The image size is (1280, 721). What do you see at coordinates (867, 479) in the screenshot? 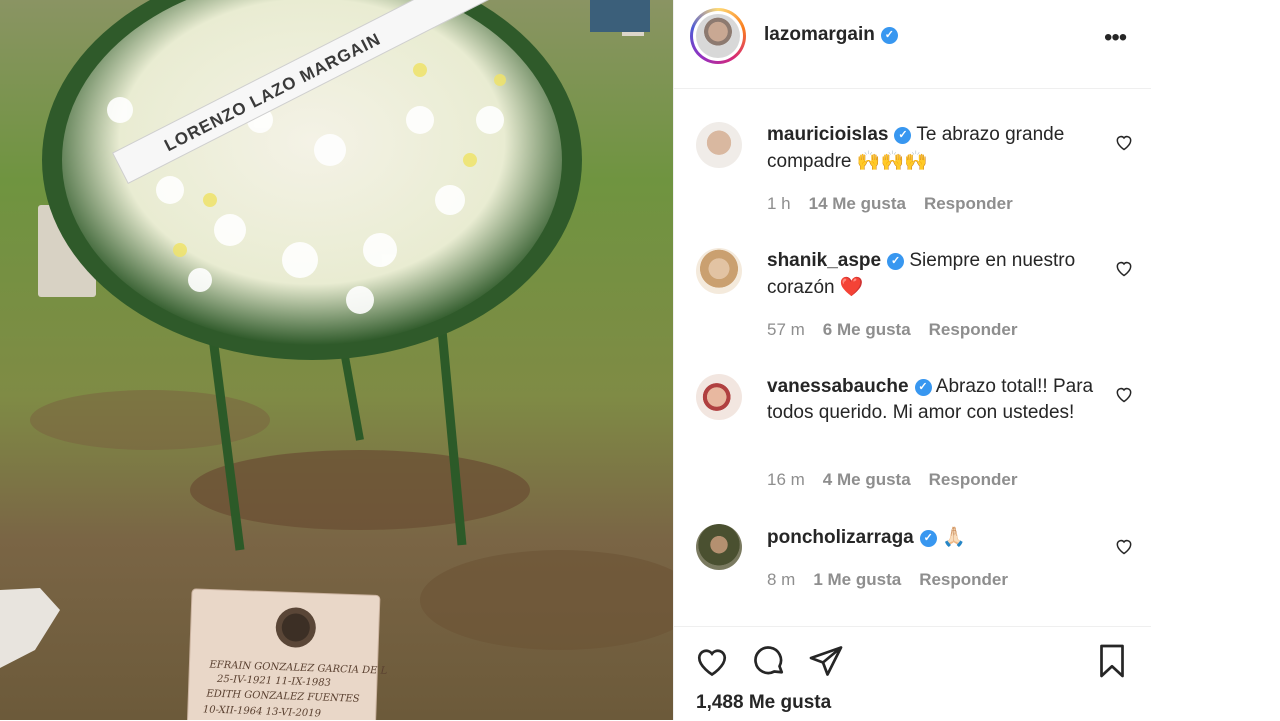
I see `comment-likes: 4 Me gusta` at bounding box center [867, 479].